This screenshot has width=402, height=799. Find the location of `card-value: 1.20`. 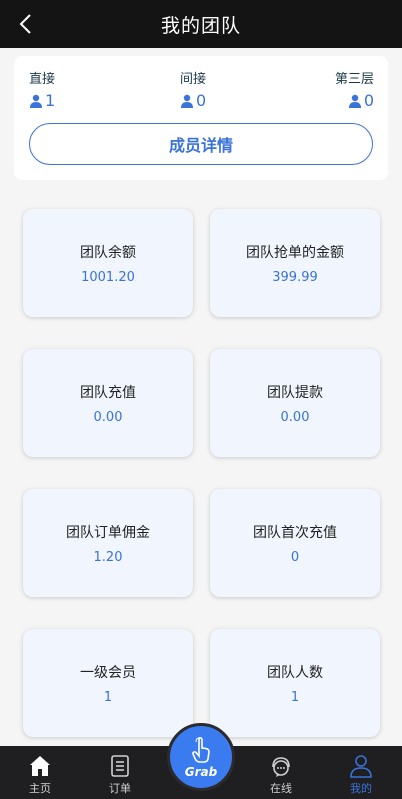

card-value: 1.20 is located at coordinates (108, 557).